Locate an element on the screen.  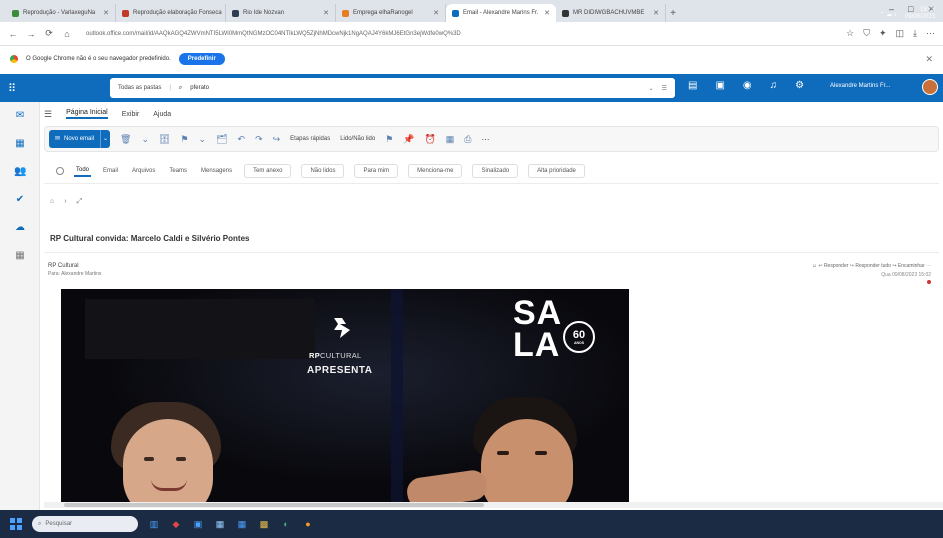
notifications-icon: ♫ is located at coordinates (774, 85).